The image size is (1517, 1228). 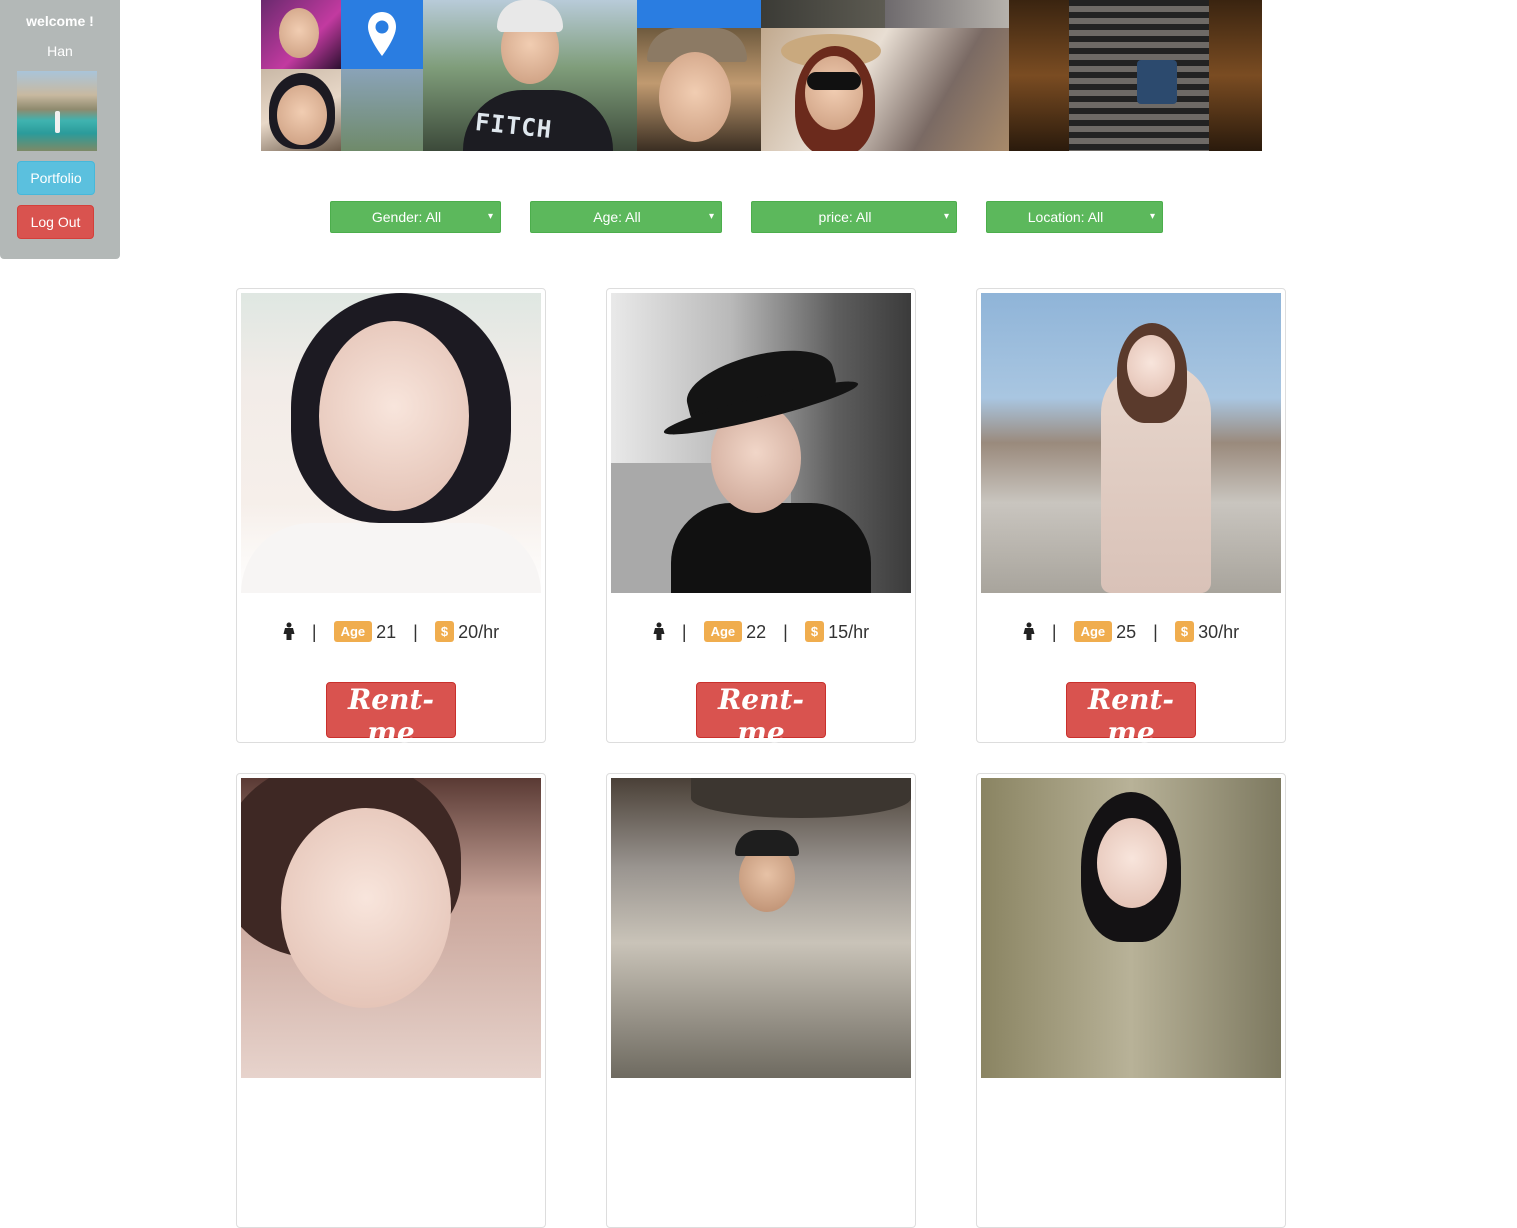 What do you see at coordinates (617, 217) in the screenshot?
I see `age-filter-label: Age: All` at bounding box center [617, 217].